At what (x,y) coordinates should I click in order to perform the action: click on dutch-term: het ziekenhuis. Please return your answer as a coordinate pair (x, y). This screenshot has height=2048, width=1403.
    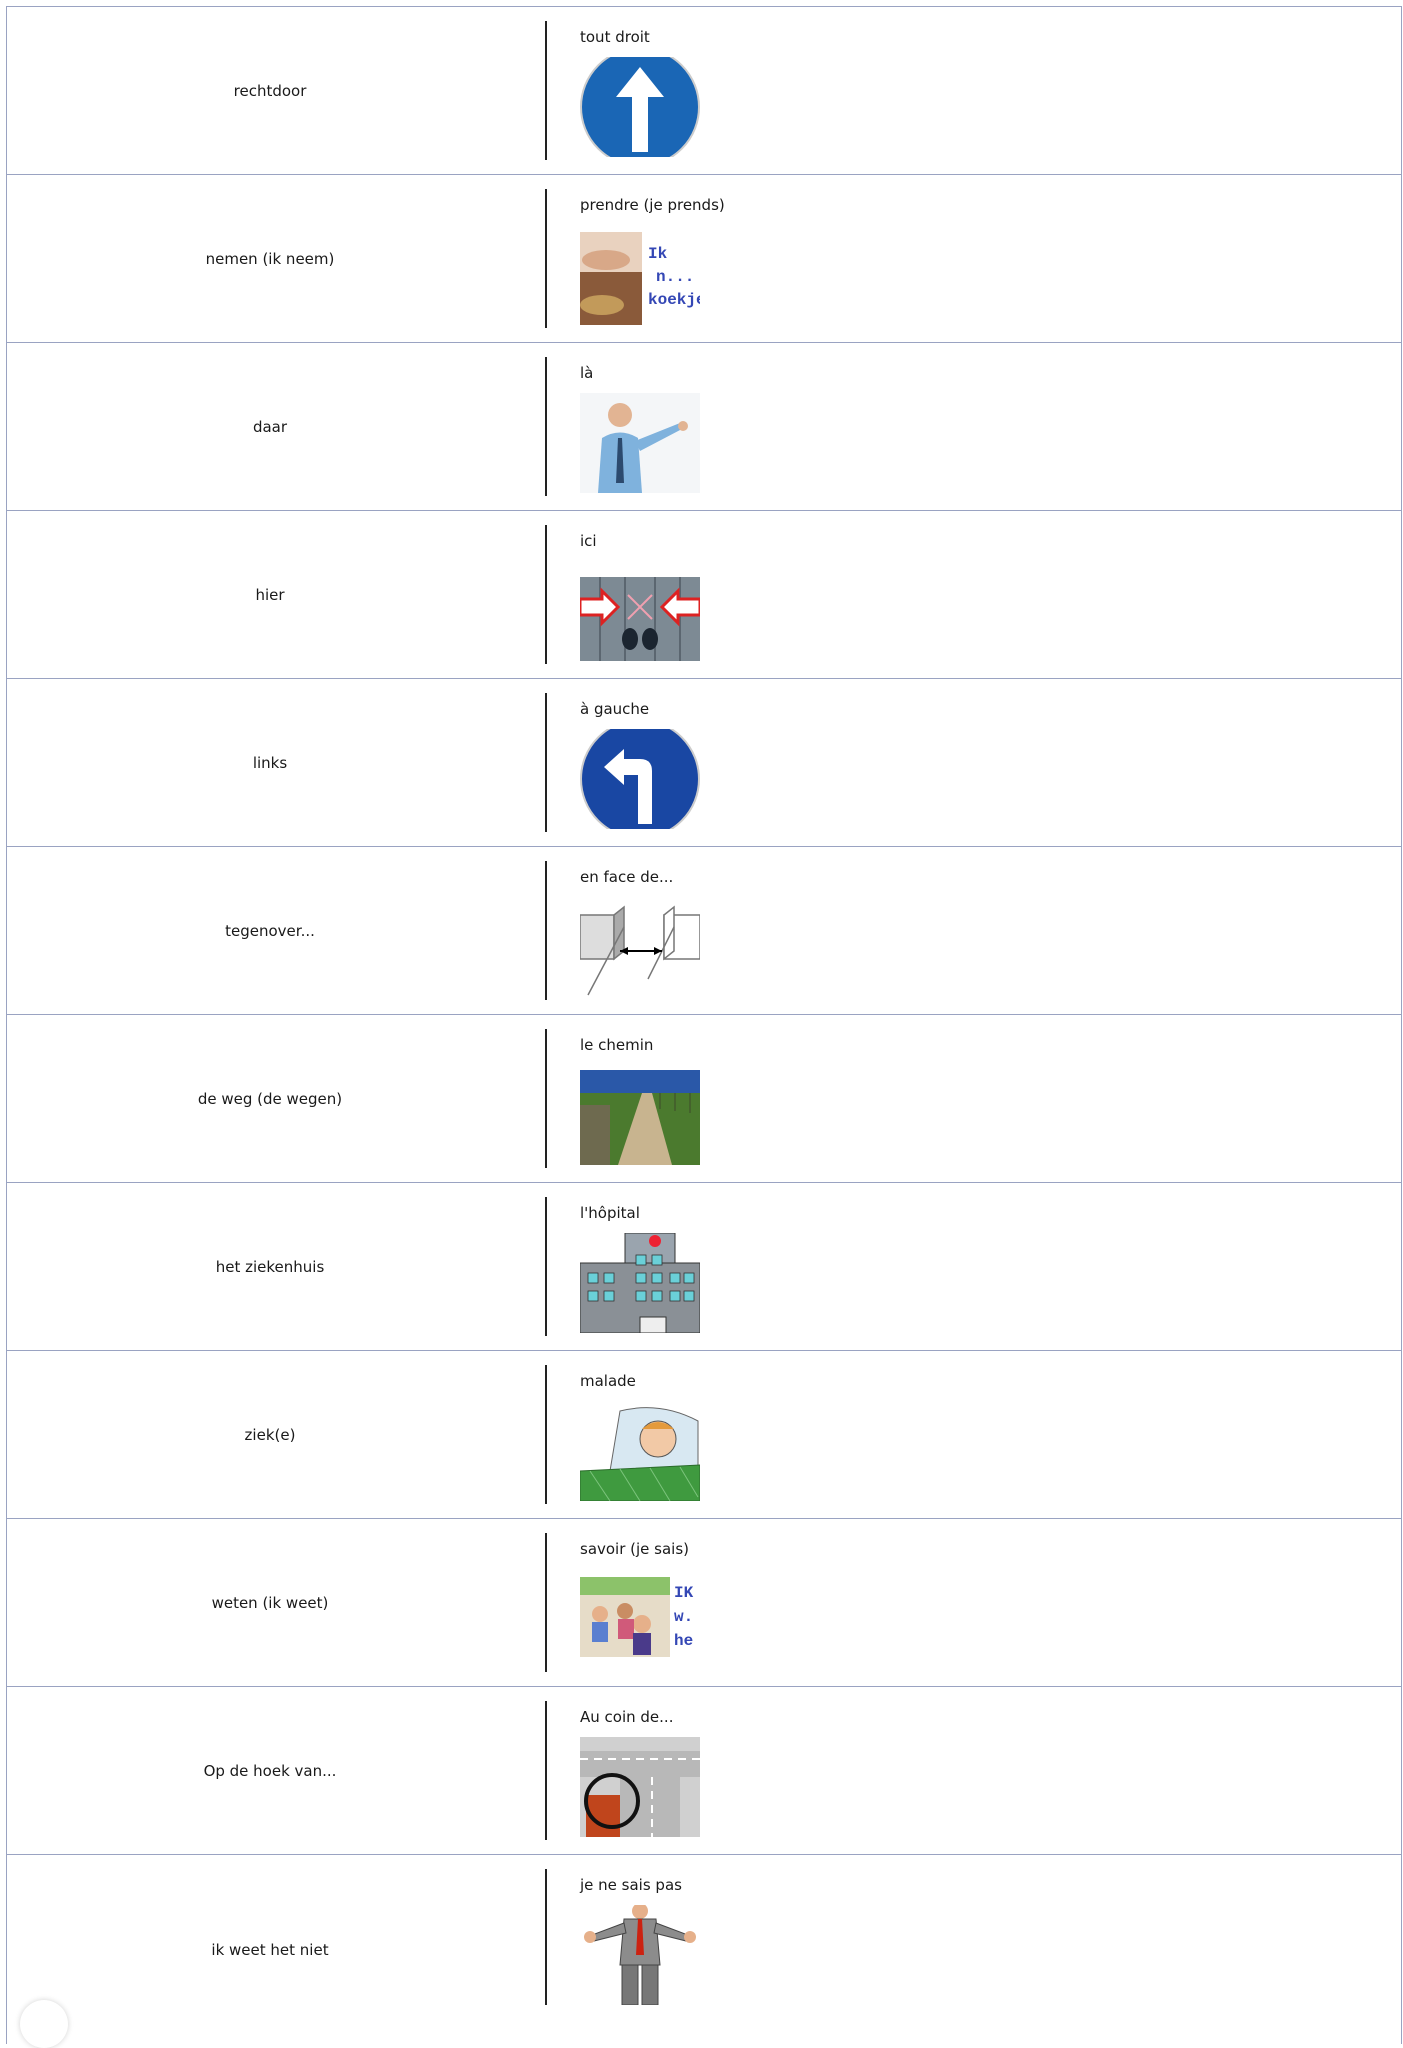
    Looking at the image, I should click on (270, 1266).